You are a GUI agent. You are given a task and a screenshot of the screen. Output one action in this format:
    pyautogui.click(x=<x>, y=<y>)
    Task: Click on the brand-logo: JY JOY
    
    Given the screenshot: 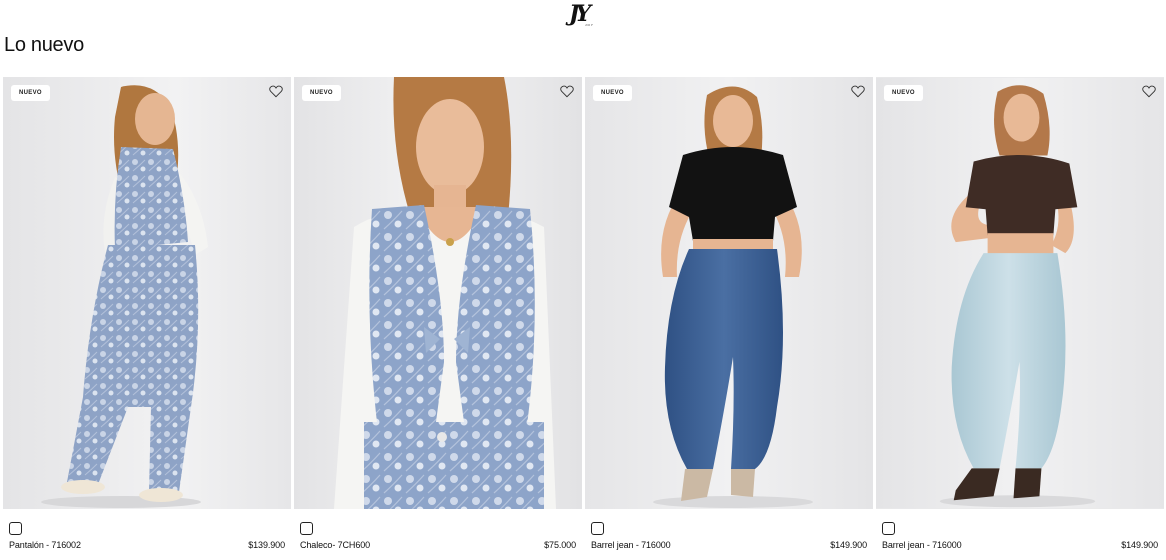 What is the action you would take?
    pyautogui.click(x=583, y=16)
    